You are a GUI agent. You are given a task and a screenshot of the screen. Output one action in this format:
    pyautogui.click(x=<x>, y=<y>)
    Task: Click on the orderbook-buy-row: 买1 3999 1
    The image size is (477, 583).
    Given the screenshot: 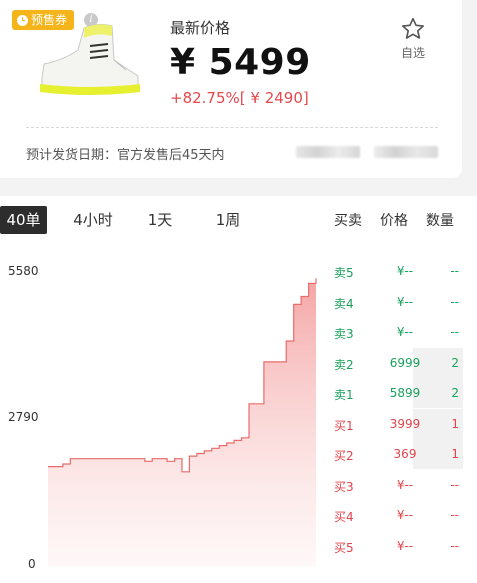 What is the action you would take?
    pyautogui.click(x=399, y=423)
    